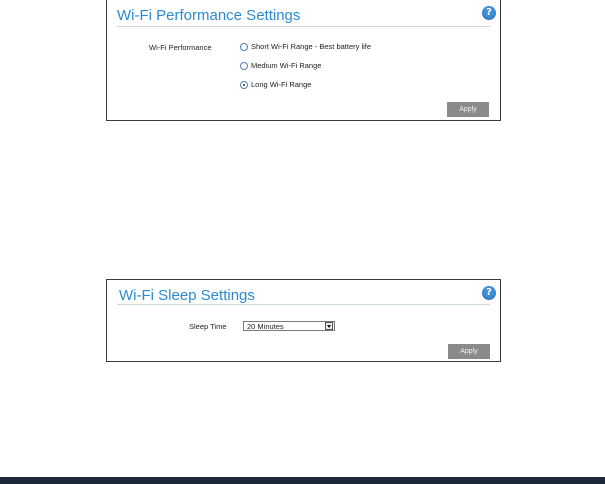 The height and width of the screenshot is (484, 605). What do you see at coordinates (281, 84) in the screenshot?
I see `radio-label: Long Wi-Fi Range` at bounding box center [281, 84].